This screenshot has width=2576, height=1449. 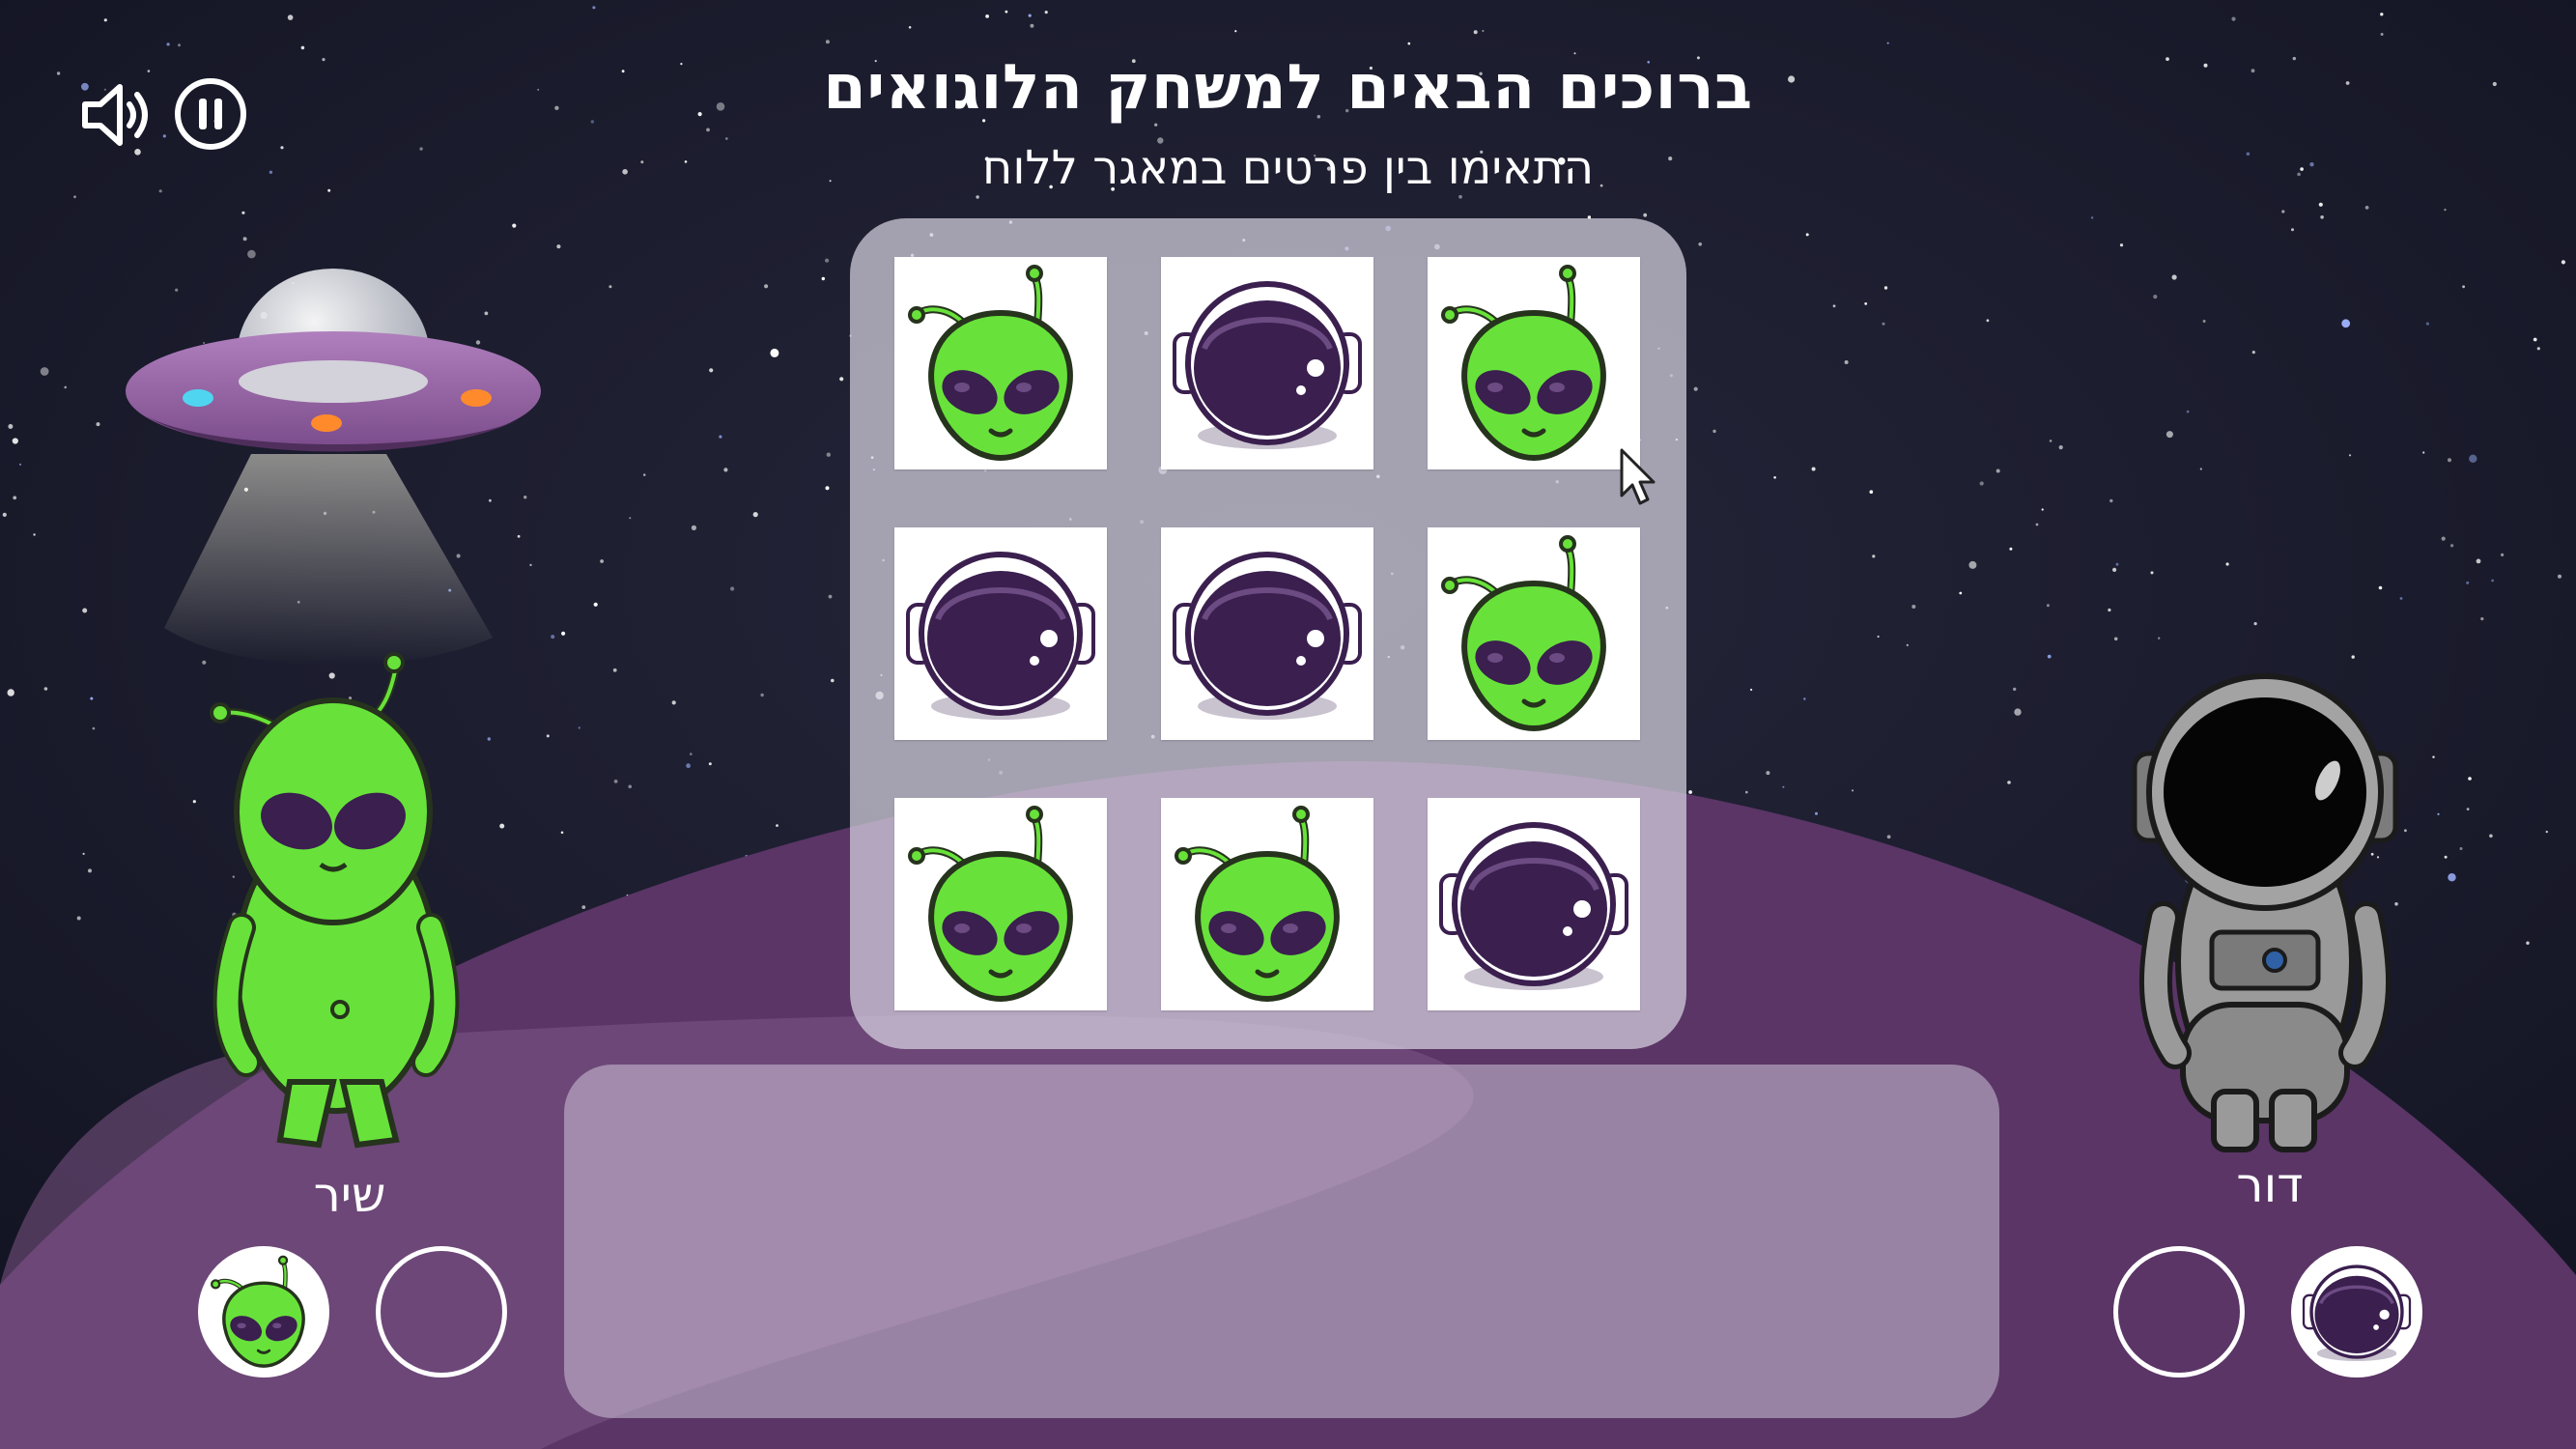 I want to click on page-subtitle: התאימו בין פרטים במאגר ללוח, so click(x=1288, y=168).